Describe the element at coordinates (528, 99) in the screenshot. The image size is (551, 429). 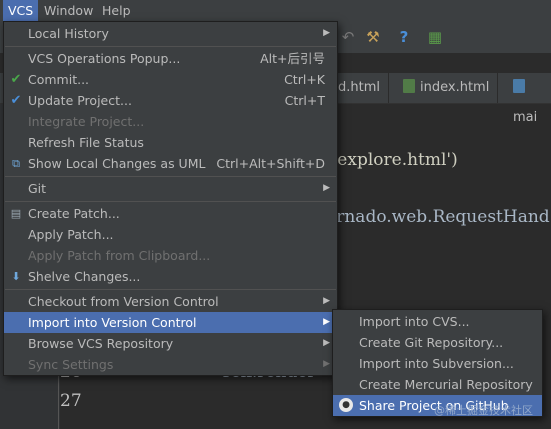
I see `tab-main-py: mai` at that location.